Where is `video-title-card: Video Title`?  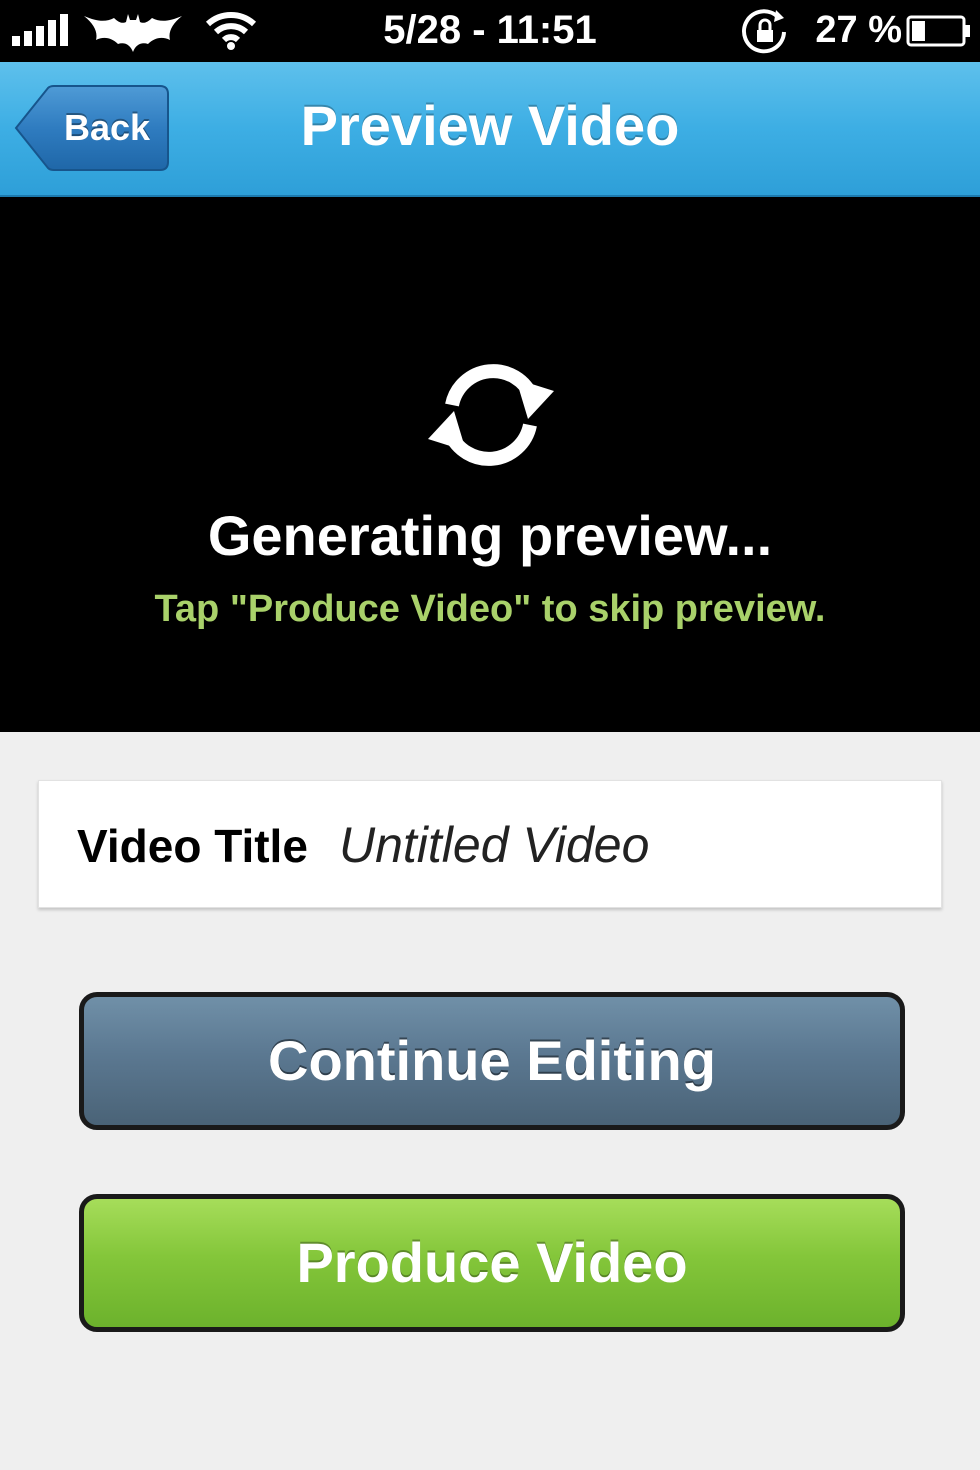
video-title-card: Video Title is located at coordinates (490, 844).